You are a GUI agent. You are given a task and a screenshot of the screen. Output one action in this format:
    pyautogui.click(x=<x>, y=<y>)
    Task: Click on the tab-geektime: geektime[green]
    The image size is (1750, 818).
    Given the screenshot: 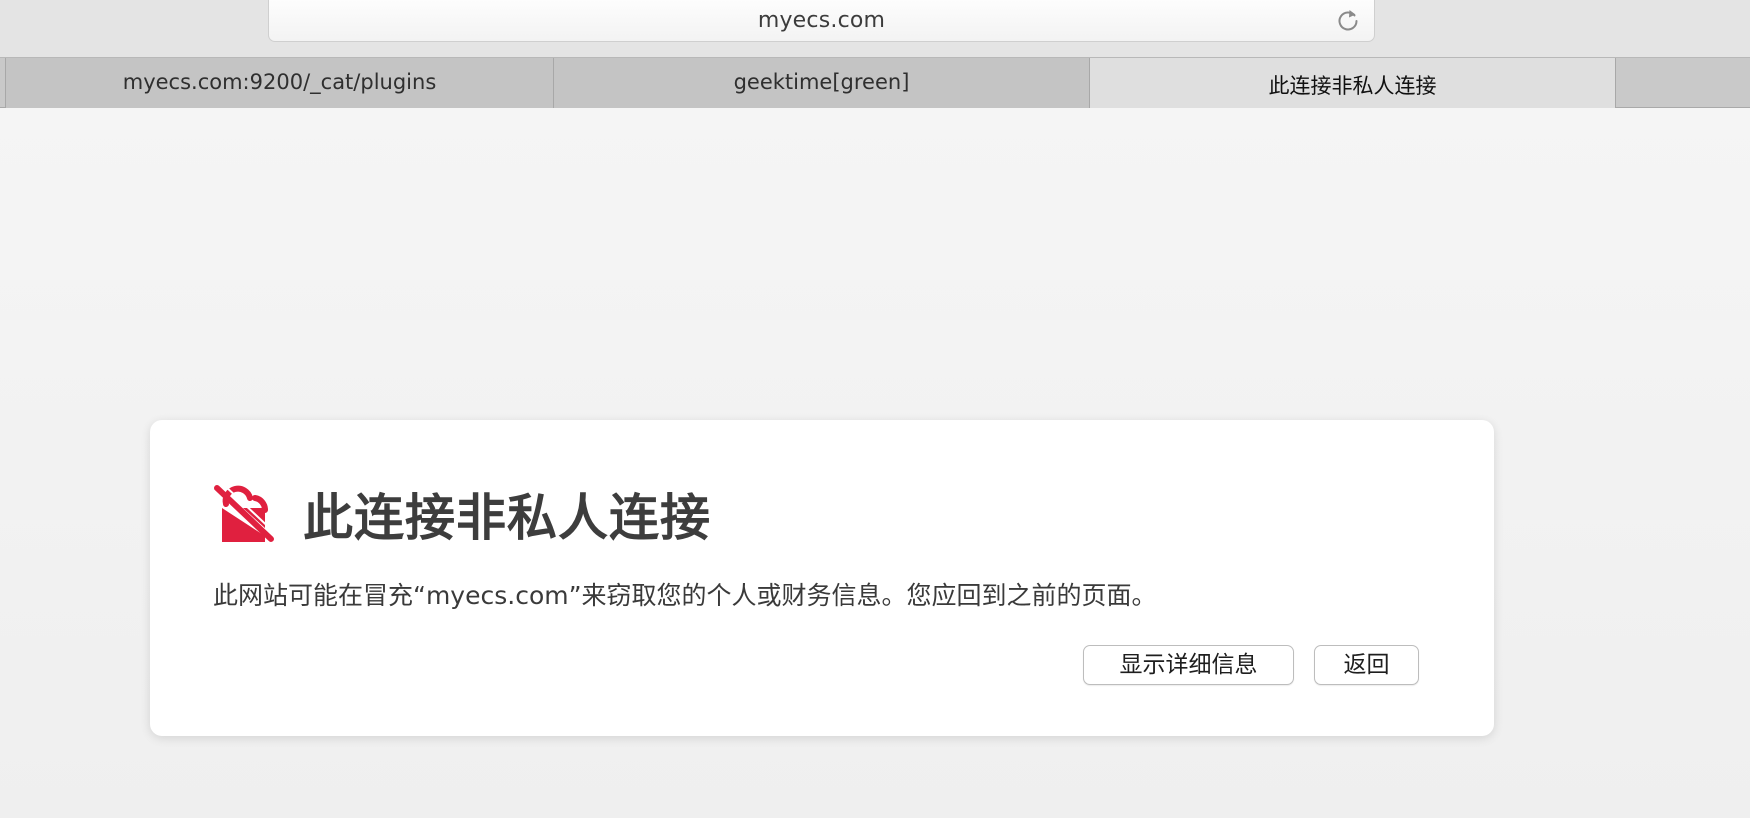 What is the action you would take?
    pyautogui.click(x=821, y=83)
    